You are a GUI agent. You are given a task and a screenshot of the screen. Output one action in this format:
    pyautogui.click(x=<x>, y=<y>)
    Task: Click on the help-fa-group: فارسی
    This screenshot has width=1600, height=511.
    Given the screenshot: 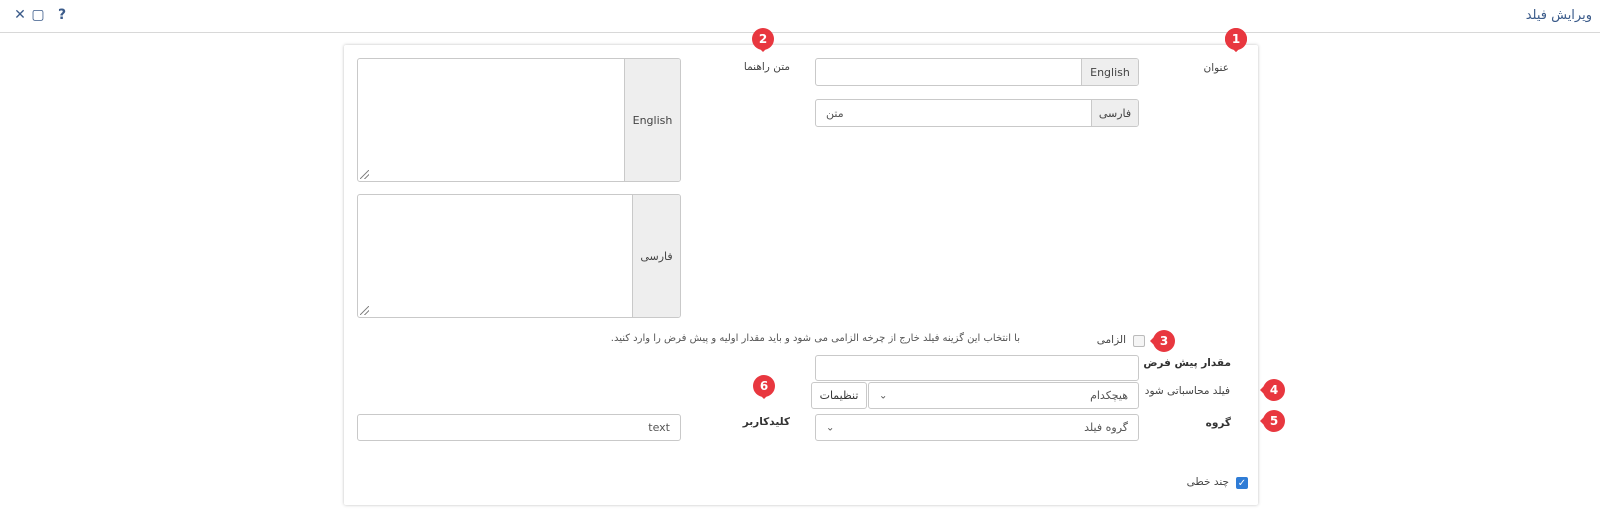 What is the action you would take?
    pyautogui.click(x=519, y=256)
    